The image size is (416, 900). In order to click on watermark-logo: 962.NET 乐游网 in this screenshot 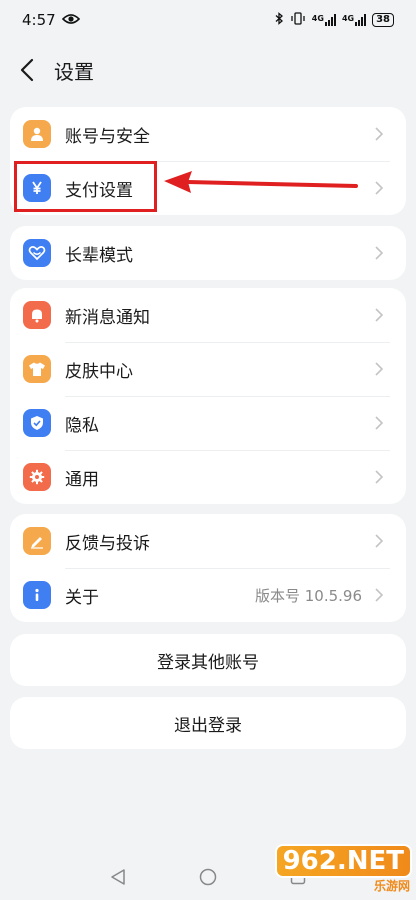, I will do `click(343, 870)`.